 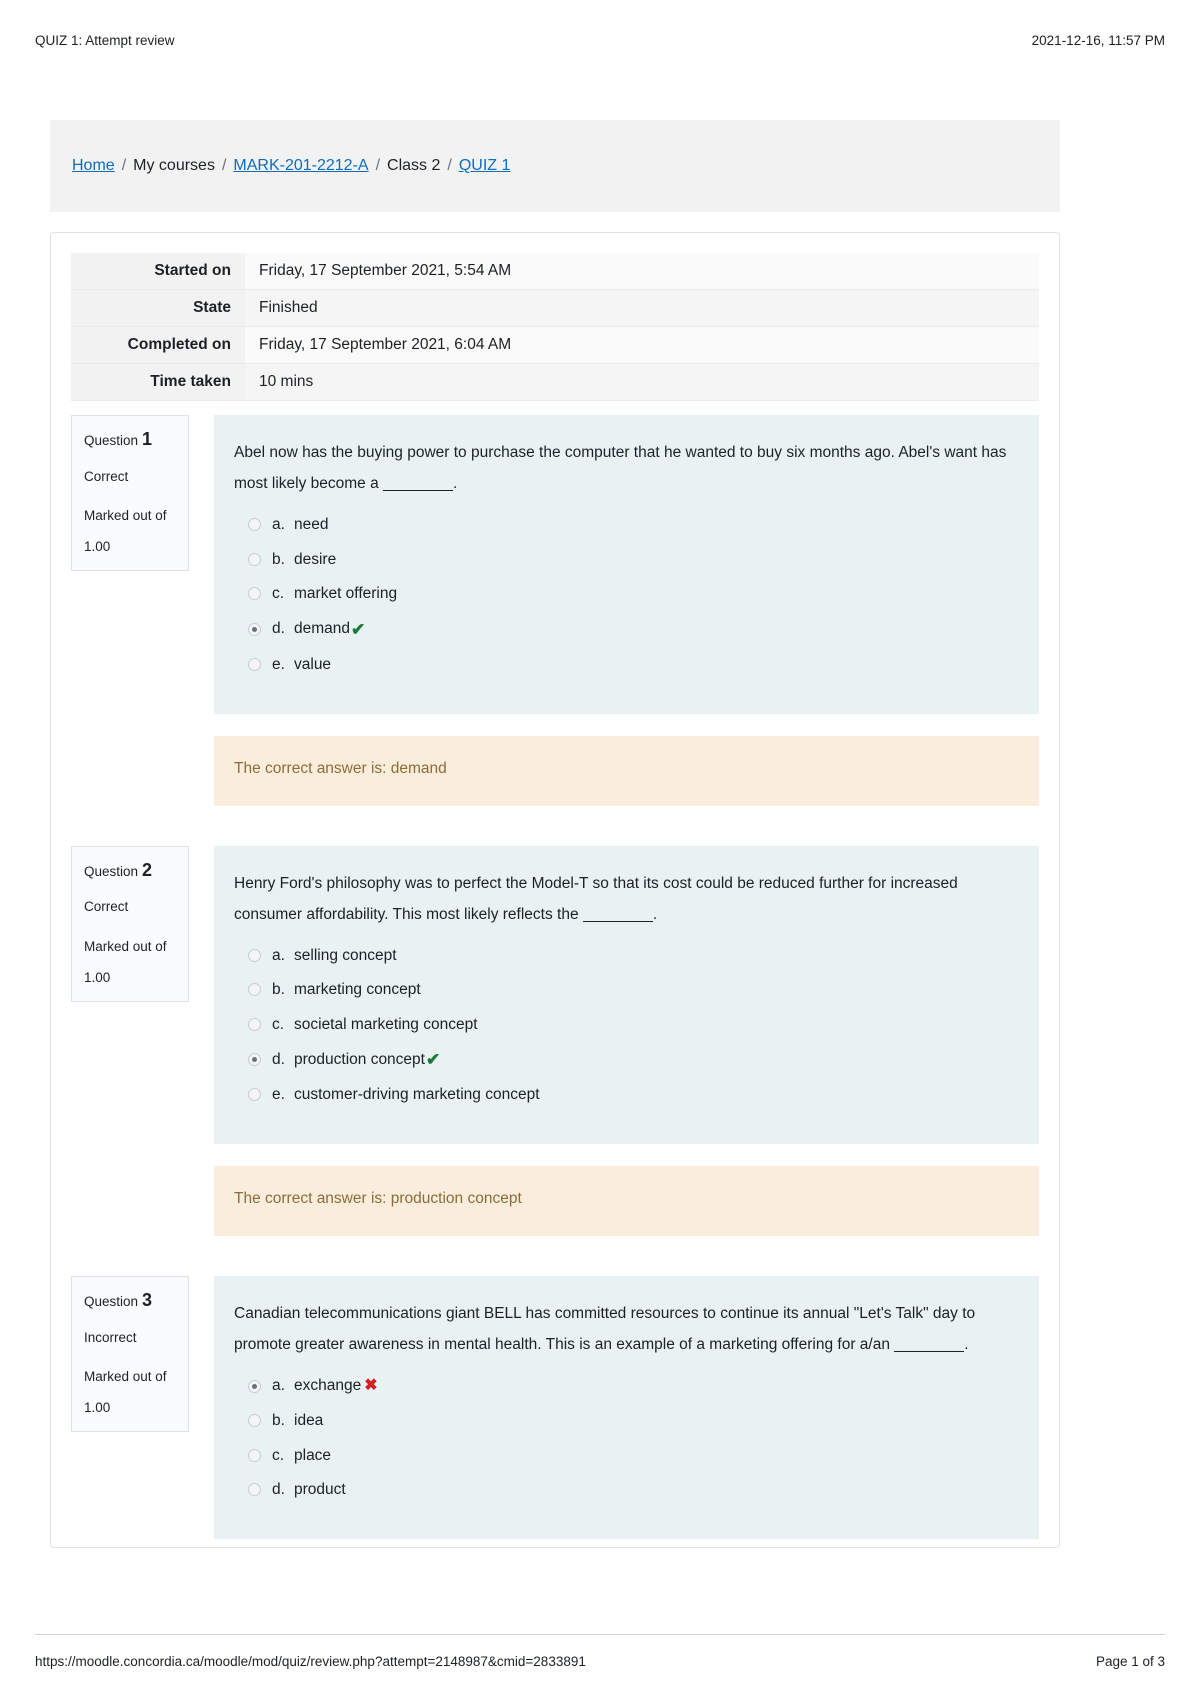 I want to click on correct-check-icon: ✔, so click(x=433, y=1059).